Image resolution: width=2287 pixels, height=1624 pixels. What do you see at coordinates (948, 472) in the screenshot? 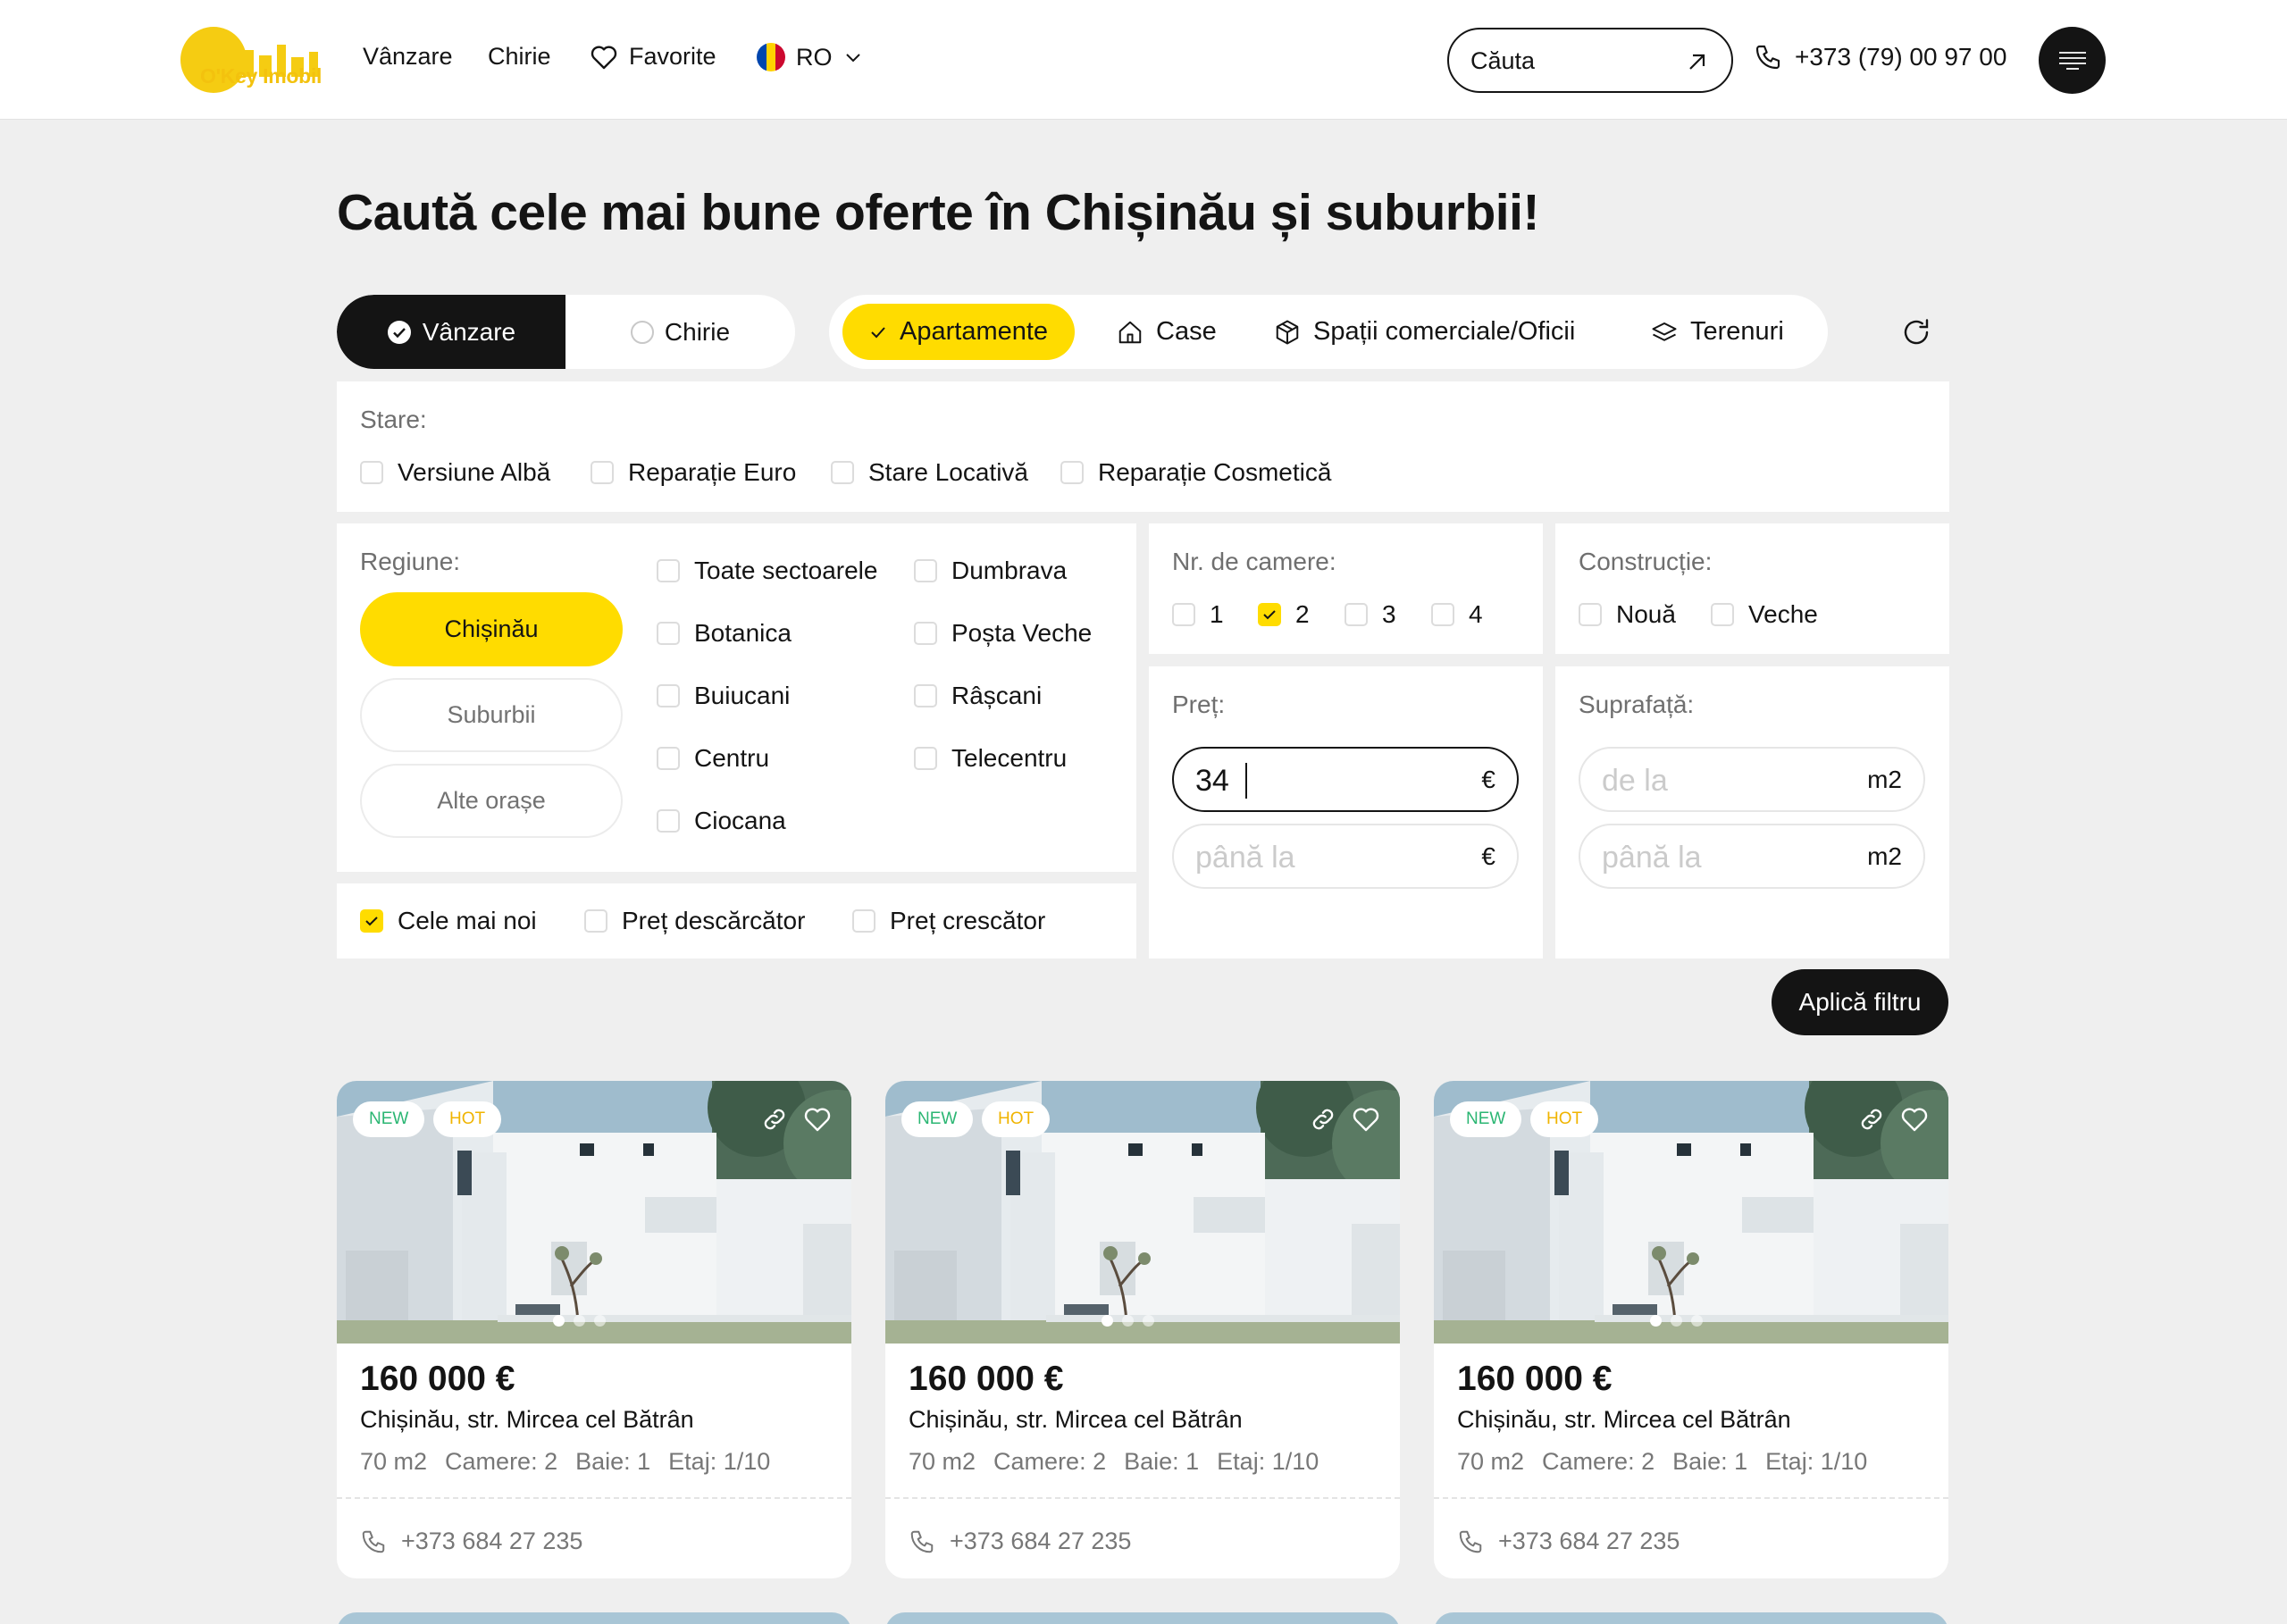
I see `condition-stare-locativa-label: Stare Locativă` at bounding box center [948, 472].